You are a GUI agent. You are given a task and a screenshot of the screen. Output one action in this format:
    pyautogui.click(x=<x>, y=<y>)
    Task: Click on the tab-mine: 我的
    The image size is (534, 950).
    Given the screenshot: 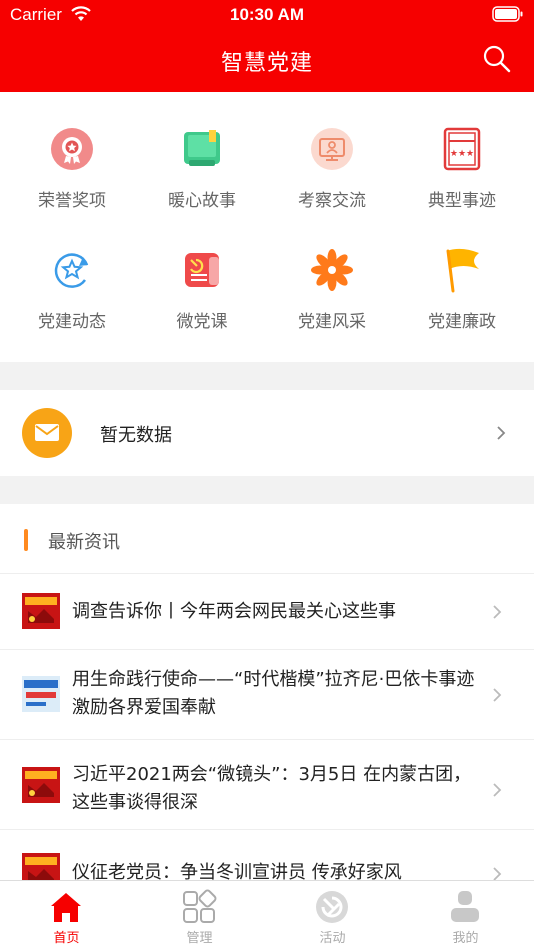 What is the action you would take?
    pyautogui.click(x=465, y=915)
    